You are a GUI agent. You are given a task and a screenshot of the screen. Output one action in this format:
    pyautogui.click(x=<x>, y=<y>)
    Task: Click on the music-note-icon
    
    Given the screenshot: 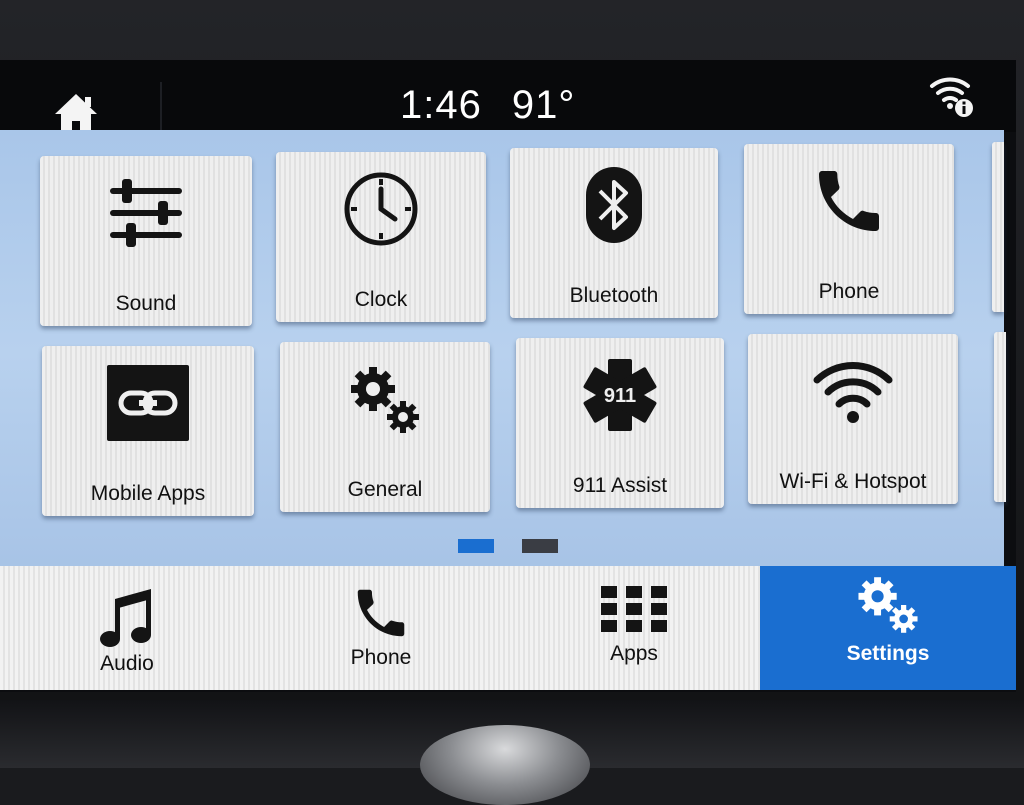 What is the action you would take?
    pyautogui.click(x=125, y=618)
    